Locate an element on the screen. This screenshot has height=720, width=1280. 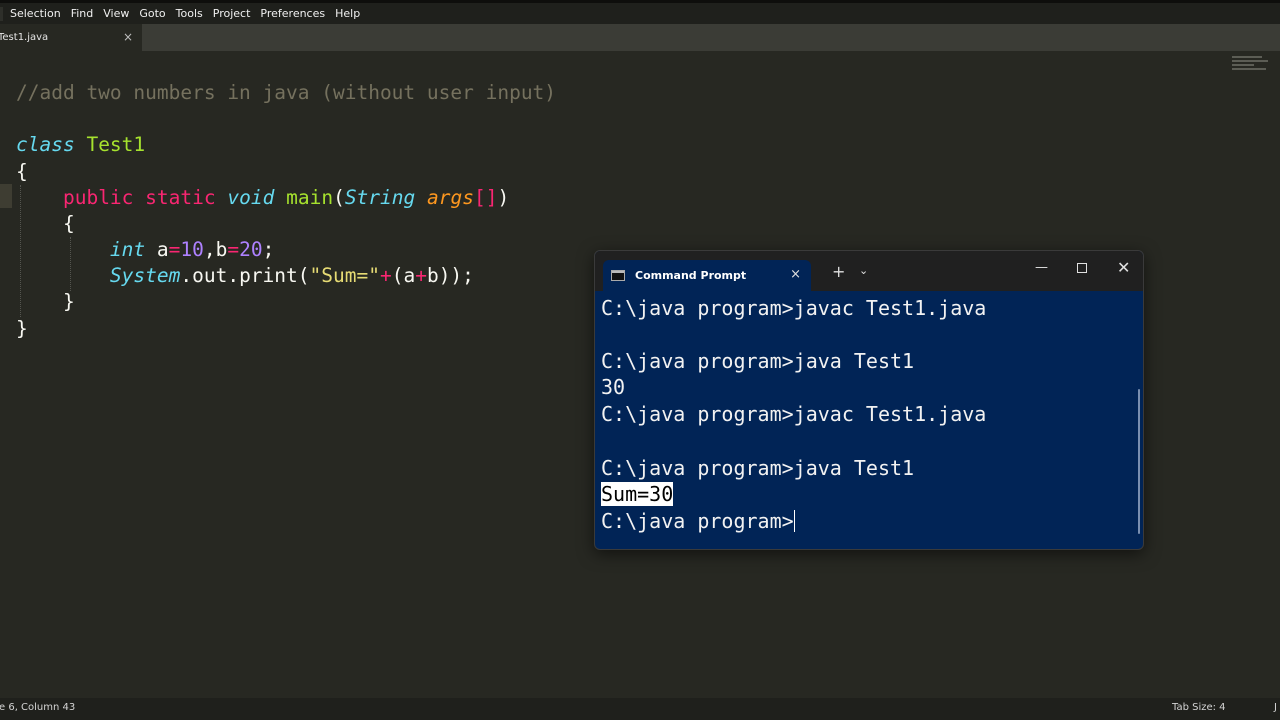
cursor-position: e 6, Column 43 is located at coordinates (38, 707).